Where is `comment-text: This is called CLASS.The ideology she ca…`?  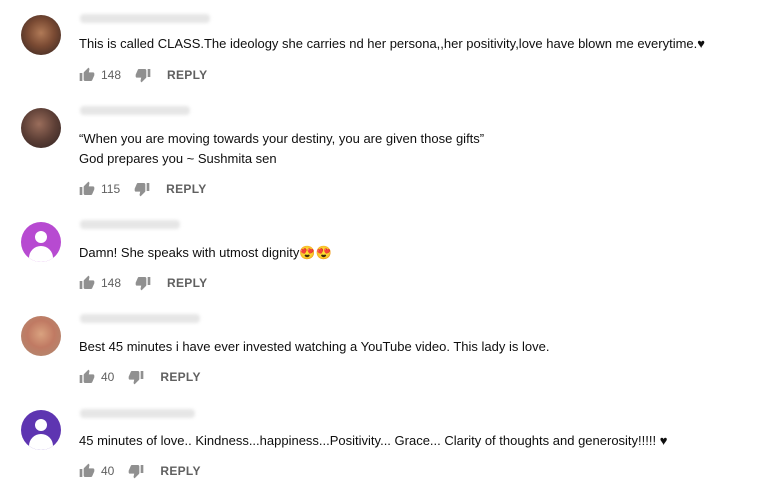 comment-text: This is called CLASS.The ideology she ca… is located at coordinates (392, 43).